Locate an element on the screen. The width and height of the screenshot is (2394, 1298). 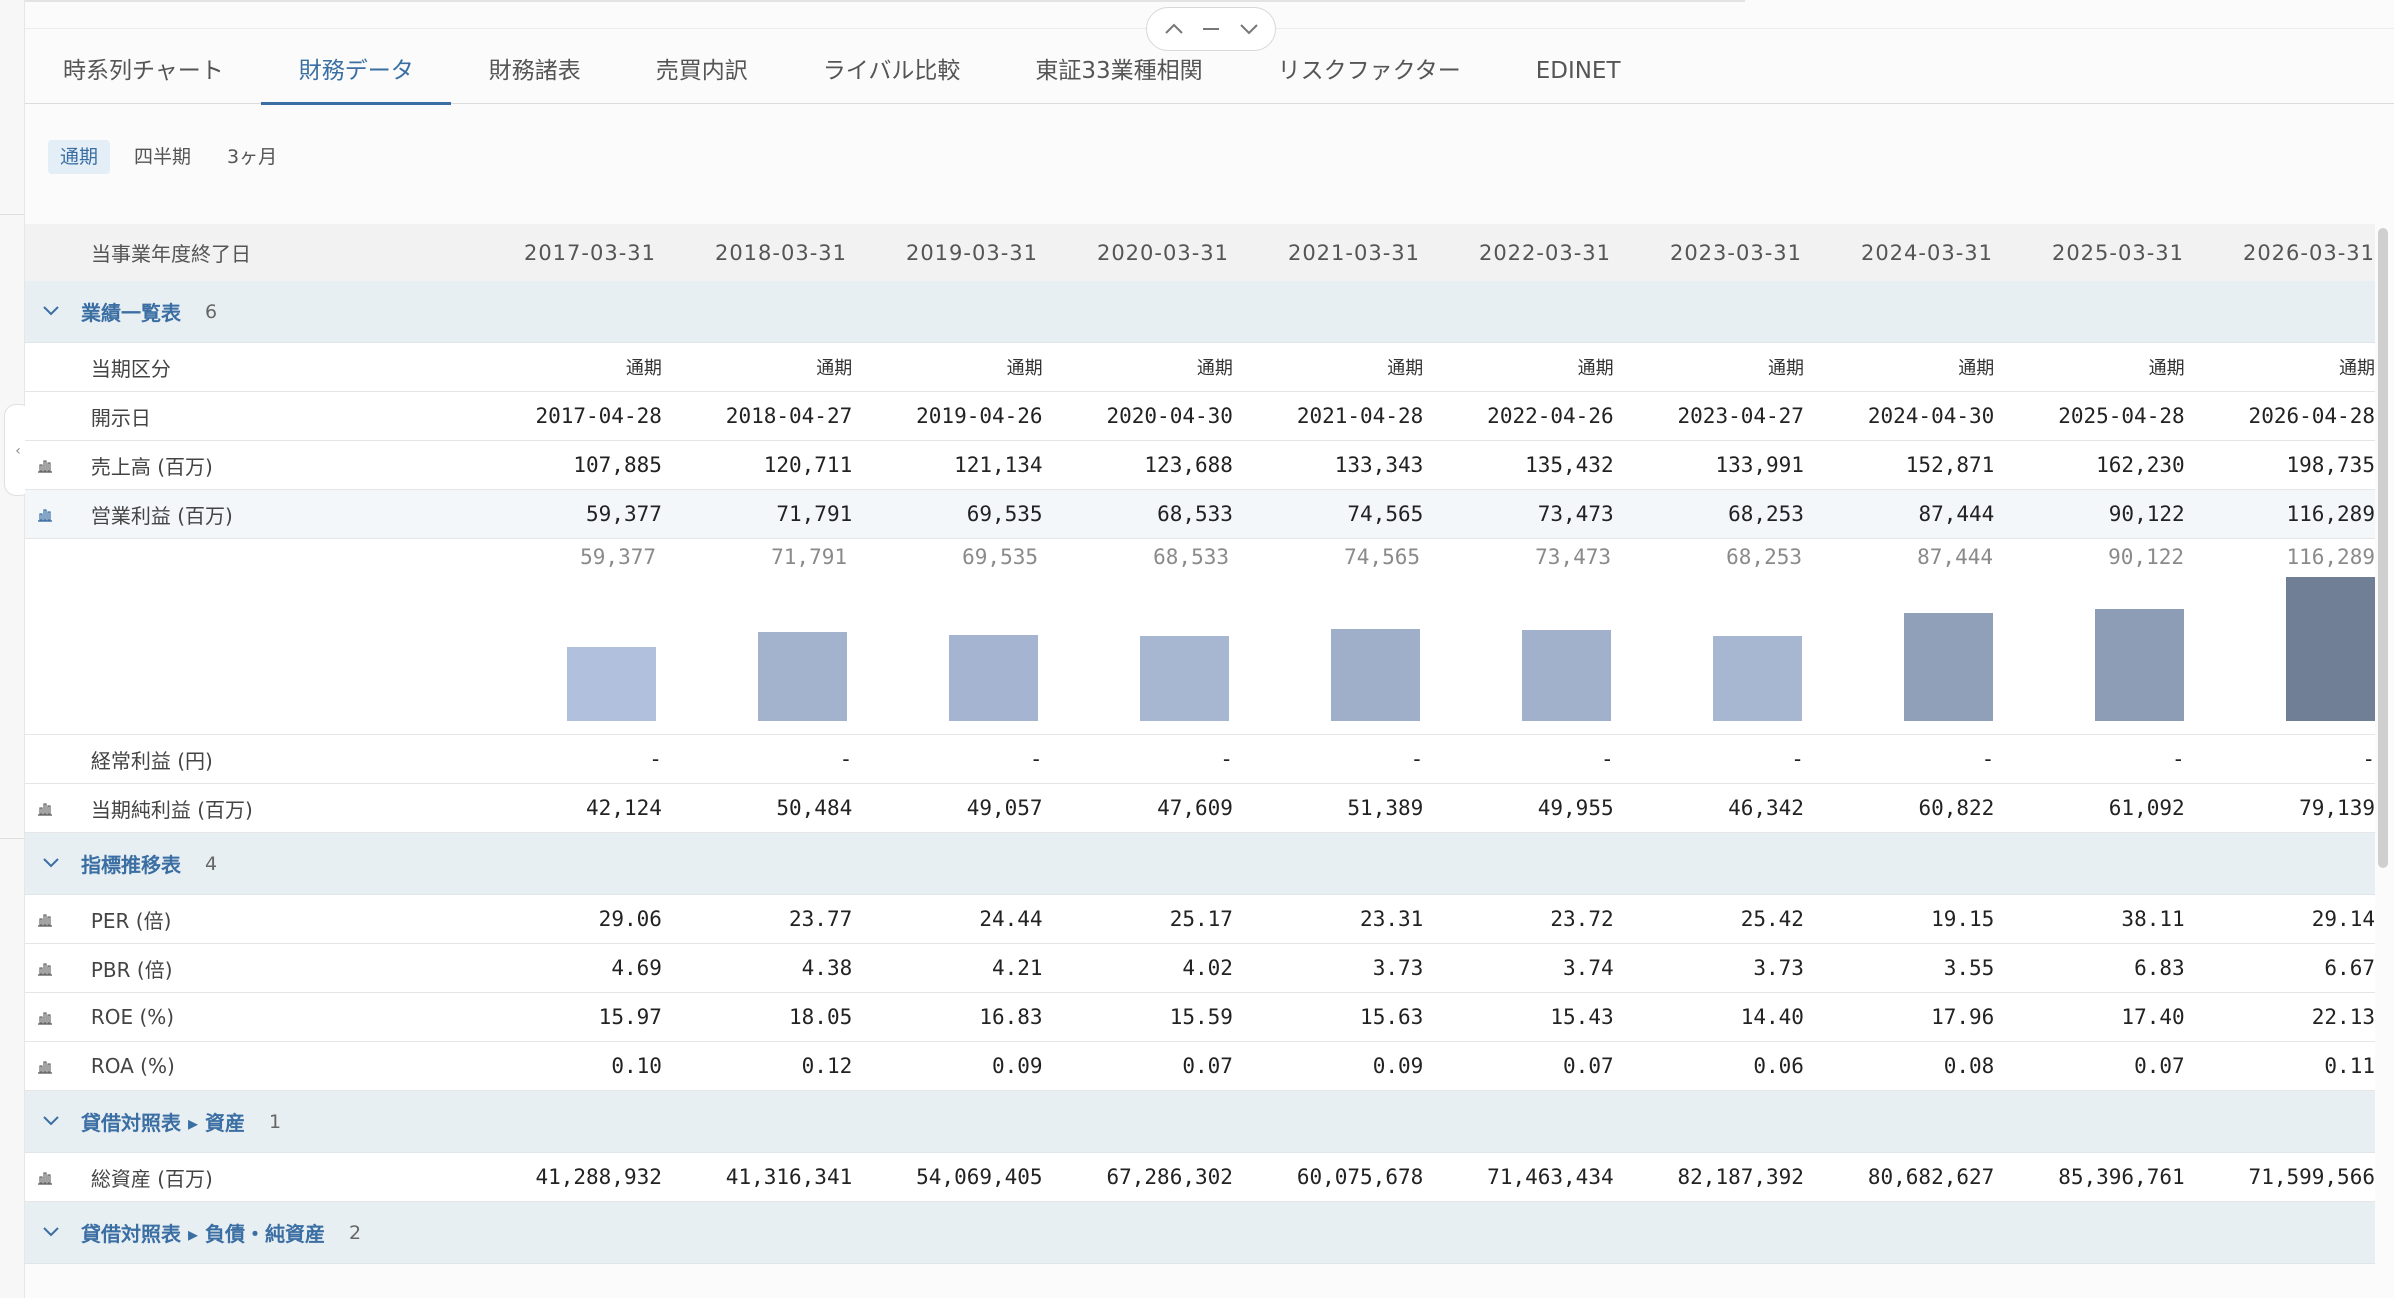
chart-column: 71,791 is located at coordinates (751, 637).